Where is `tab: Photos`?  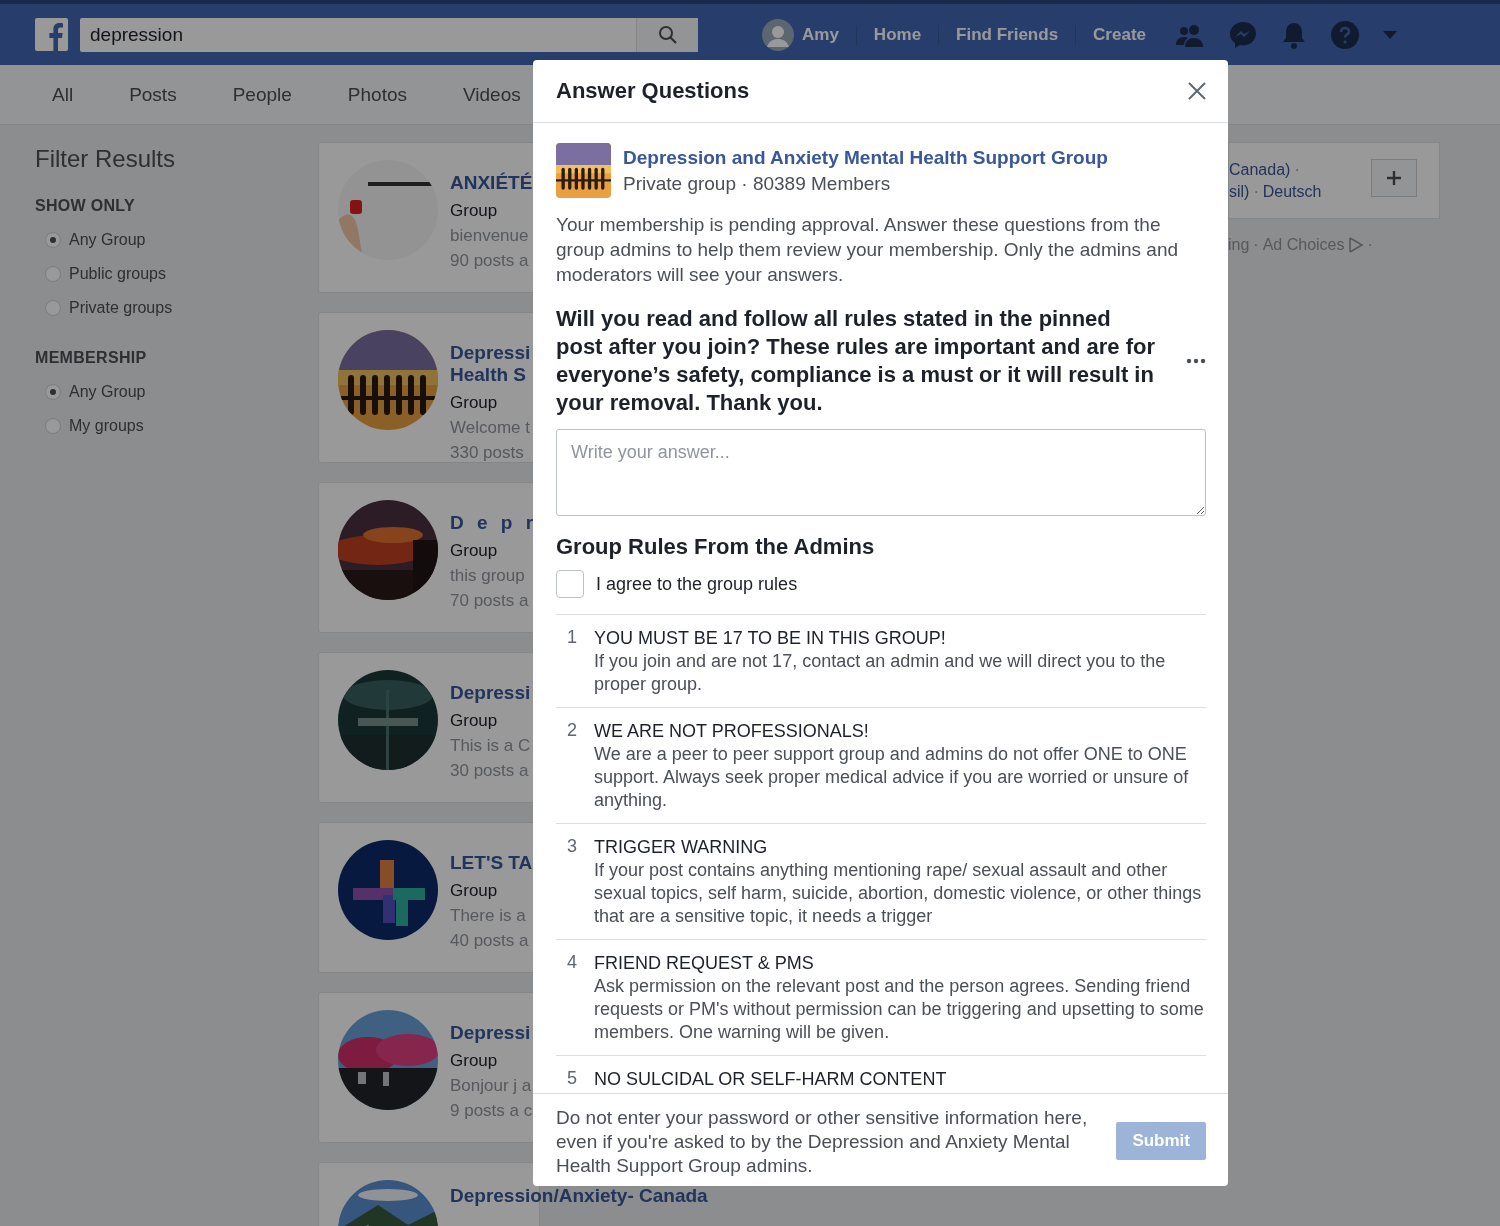 tab: Photos is located at coordinates (377, 94).